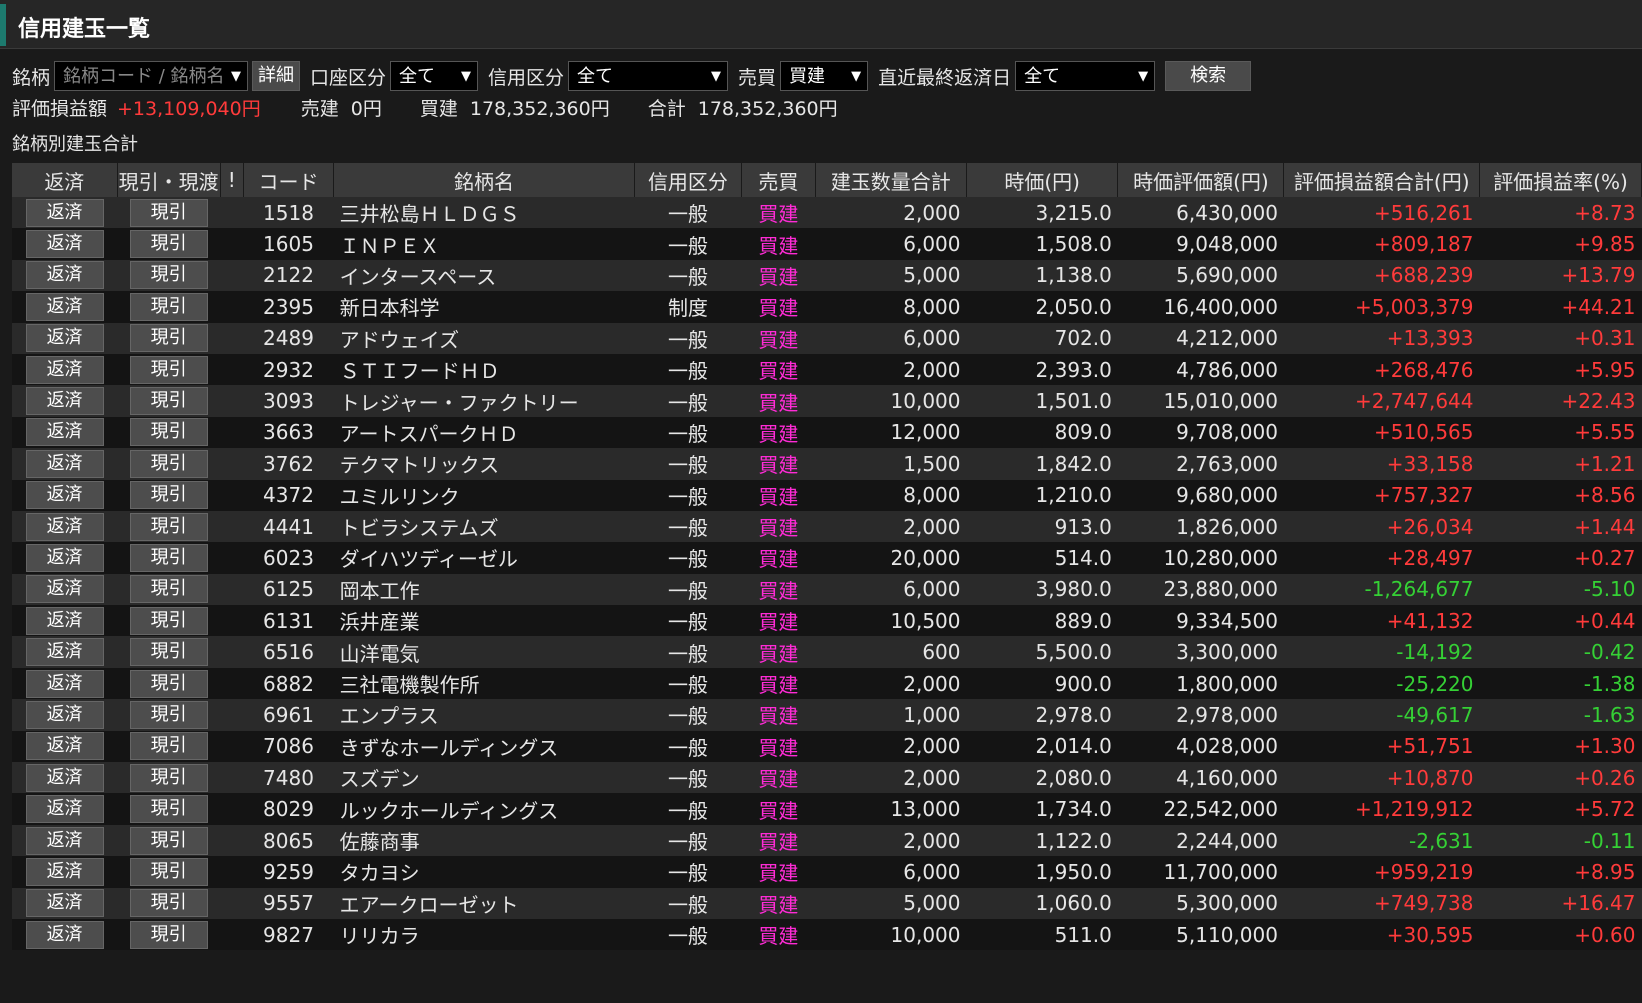 The height and width of the screenshot is (1003, 1642). I want to click on col-header-baibai: 売買, so click(778, 180).